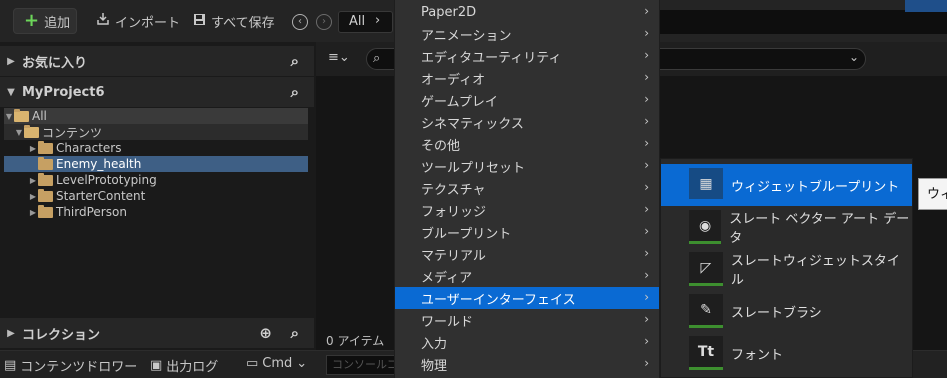 This screenshot has height=378, width=947. I want to click on collapse-arrow-icon: ▶, so click(33, 196).